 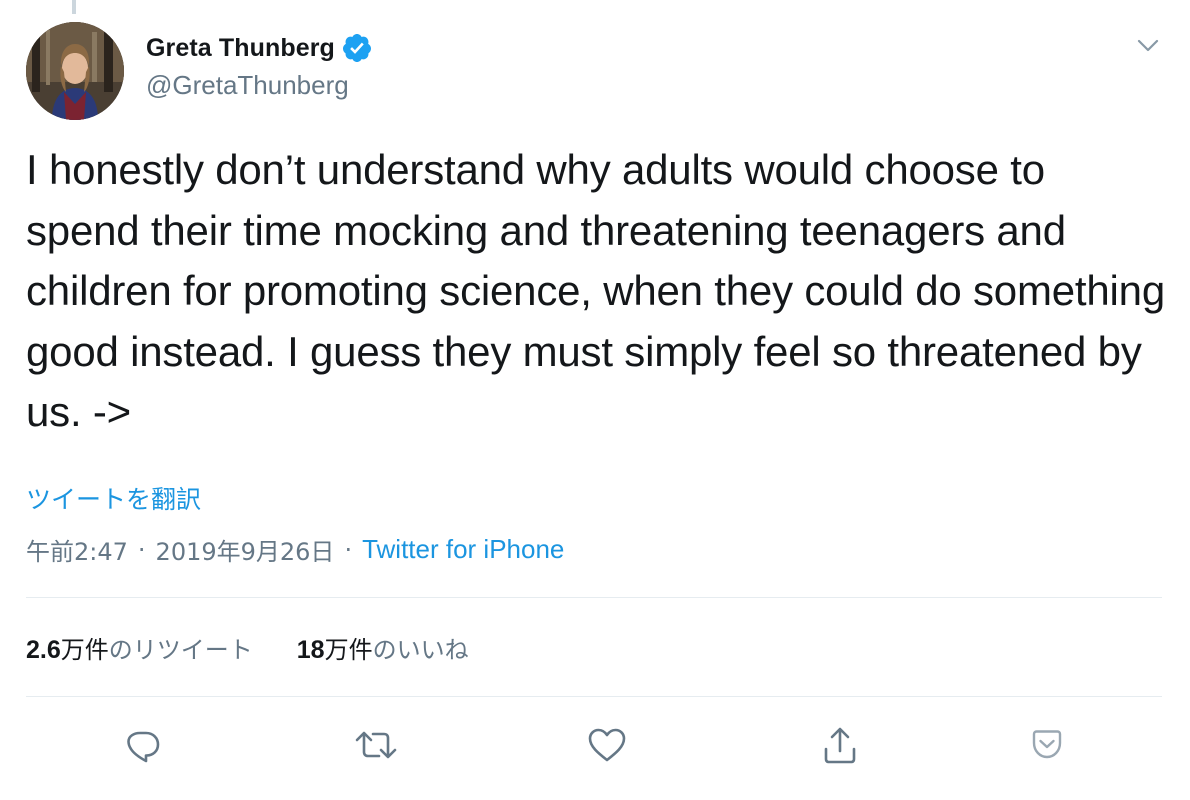 I want to click on like-count-unit: 万件, so click(x=348, y=650).